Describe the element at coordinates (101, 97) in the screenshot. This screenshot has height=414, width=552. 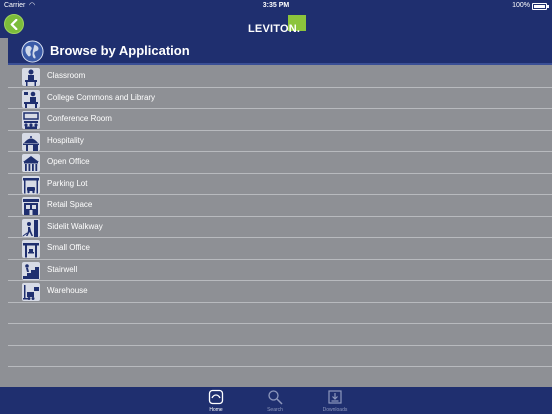
I see `item-label: College Commons and Library` at that location.